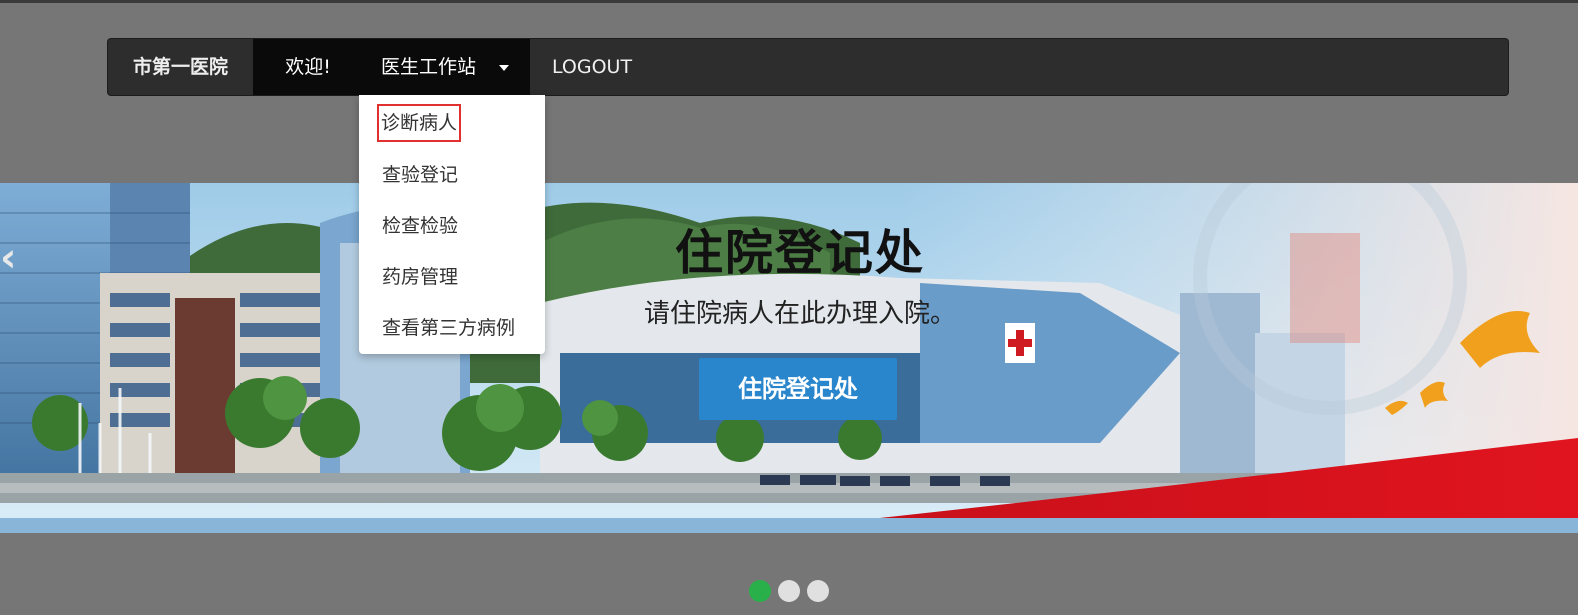 The height and width of the screenshot is (615, 1578). Describe the element at coordinates (799, 314) in the screenshot. I see `carousel-subtitle: 请住院病人在此办理入院。` at that location.